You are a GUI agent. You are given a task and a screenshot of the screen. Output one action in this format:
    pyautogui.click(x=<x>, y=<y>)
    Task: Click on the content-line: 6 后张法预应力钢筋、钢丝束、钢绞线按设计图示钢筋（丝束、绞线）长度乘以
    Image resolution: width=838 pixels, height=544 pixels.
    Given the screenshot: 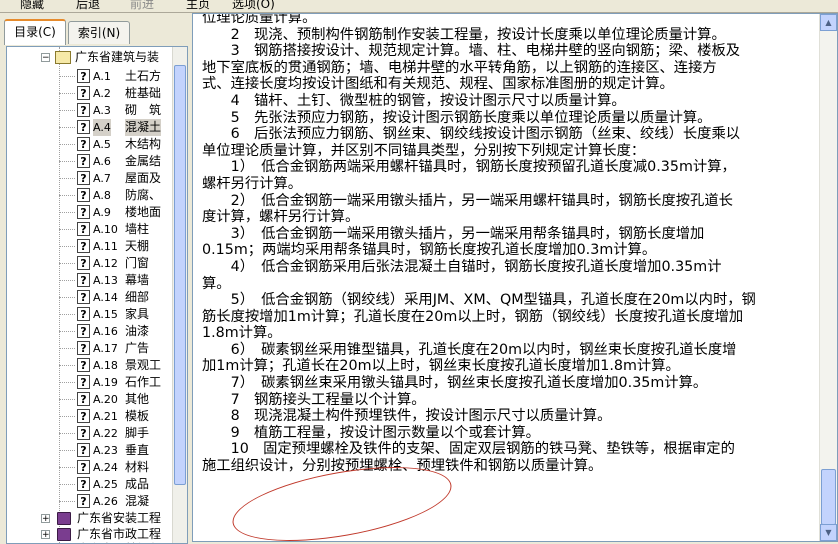 What is the action you would take?
    pyautogui.click(x=471, y=134)
    